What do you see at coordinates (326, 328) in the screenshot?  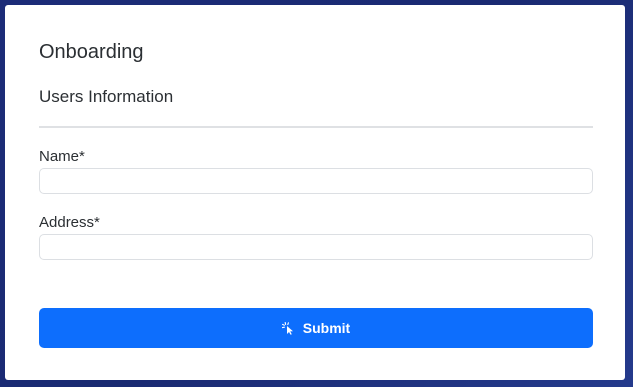 I see `submit-label: Submit` at bounding box center [326, 328].